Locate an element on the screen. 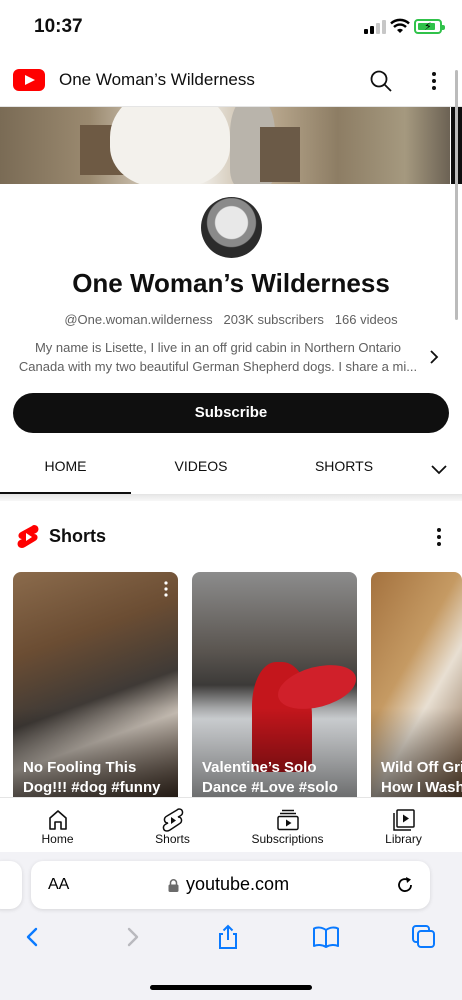 This screenshot has height=1000, width=462. back-icon is located at coordinates (33, 937).